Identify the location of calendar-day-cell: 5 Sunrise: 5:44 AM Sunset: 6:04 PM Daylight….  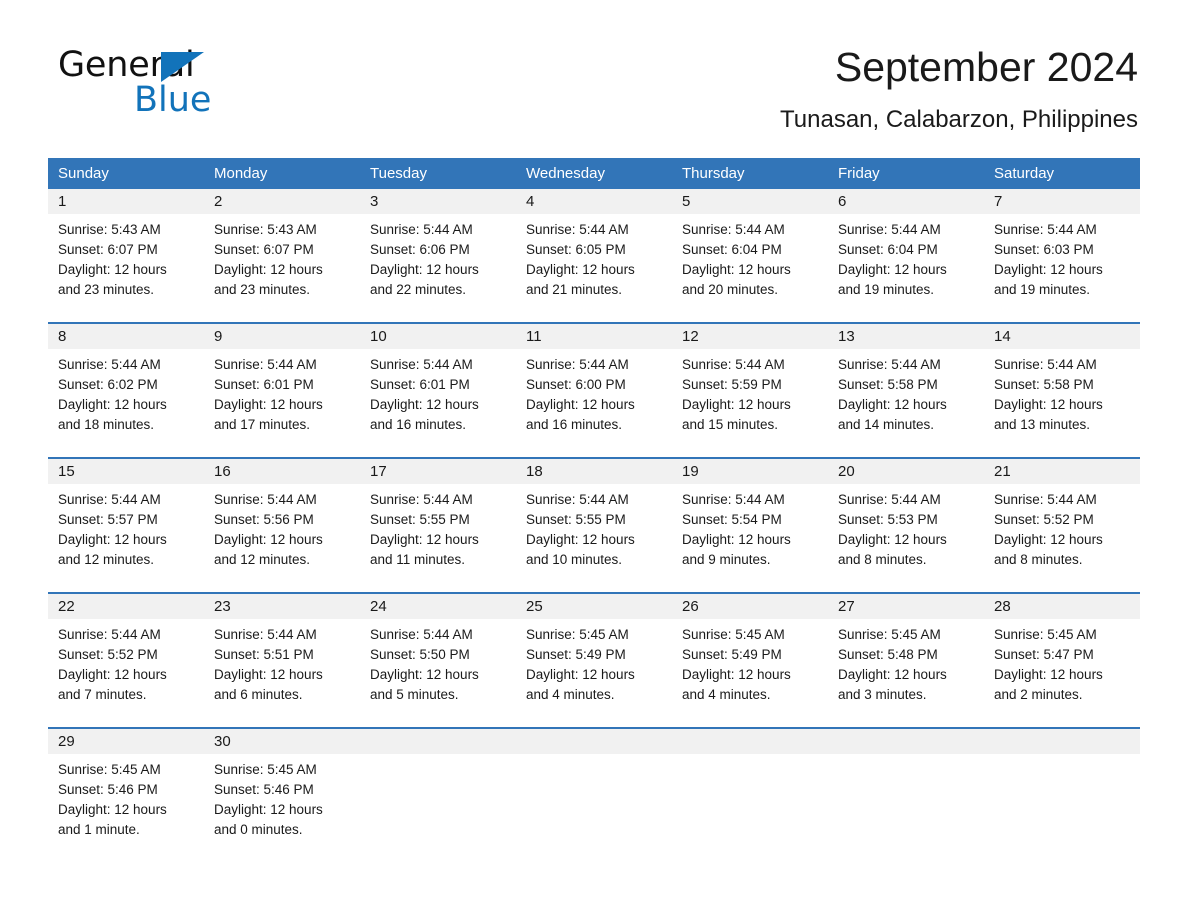
(750, 256).